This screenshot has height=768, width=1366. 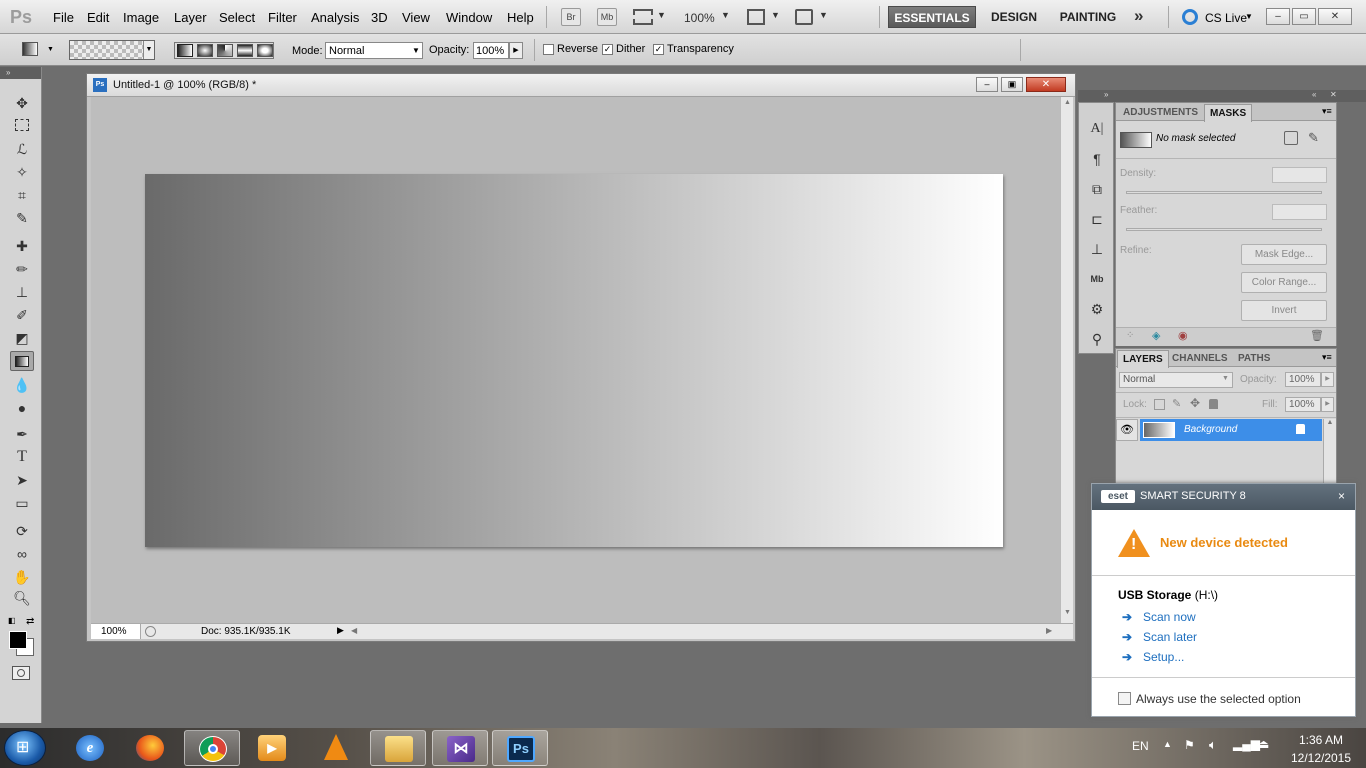 I want to click on eyedropper-tool-icon: ✎, so click(x=22, y=218).